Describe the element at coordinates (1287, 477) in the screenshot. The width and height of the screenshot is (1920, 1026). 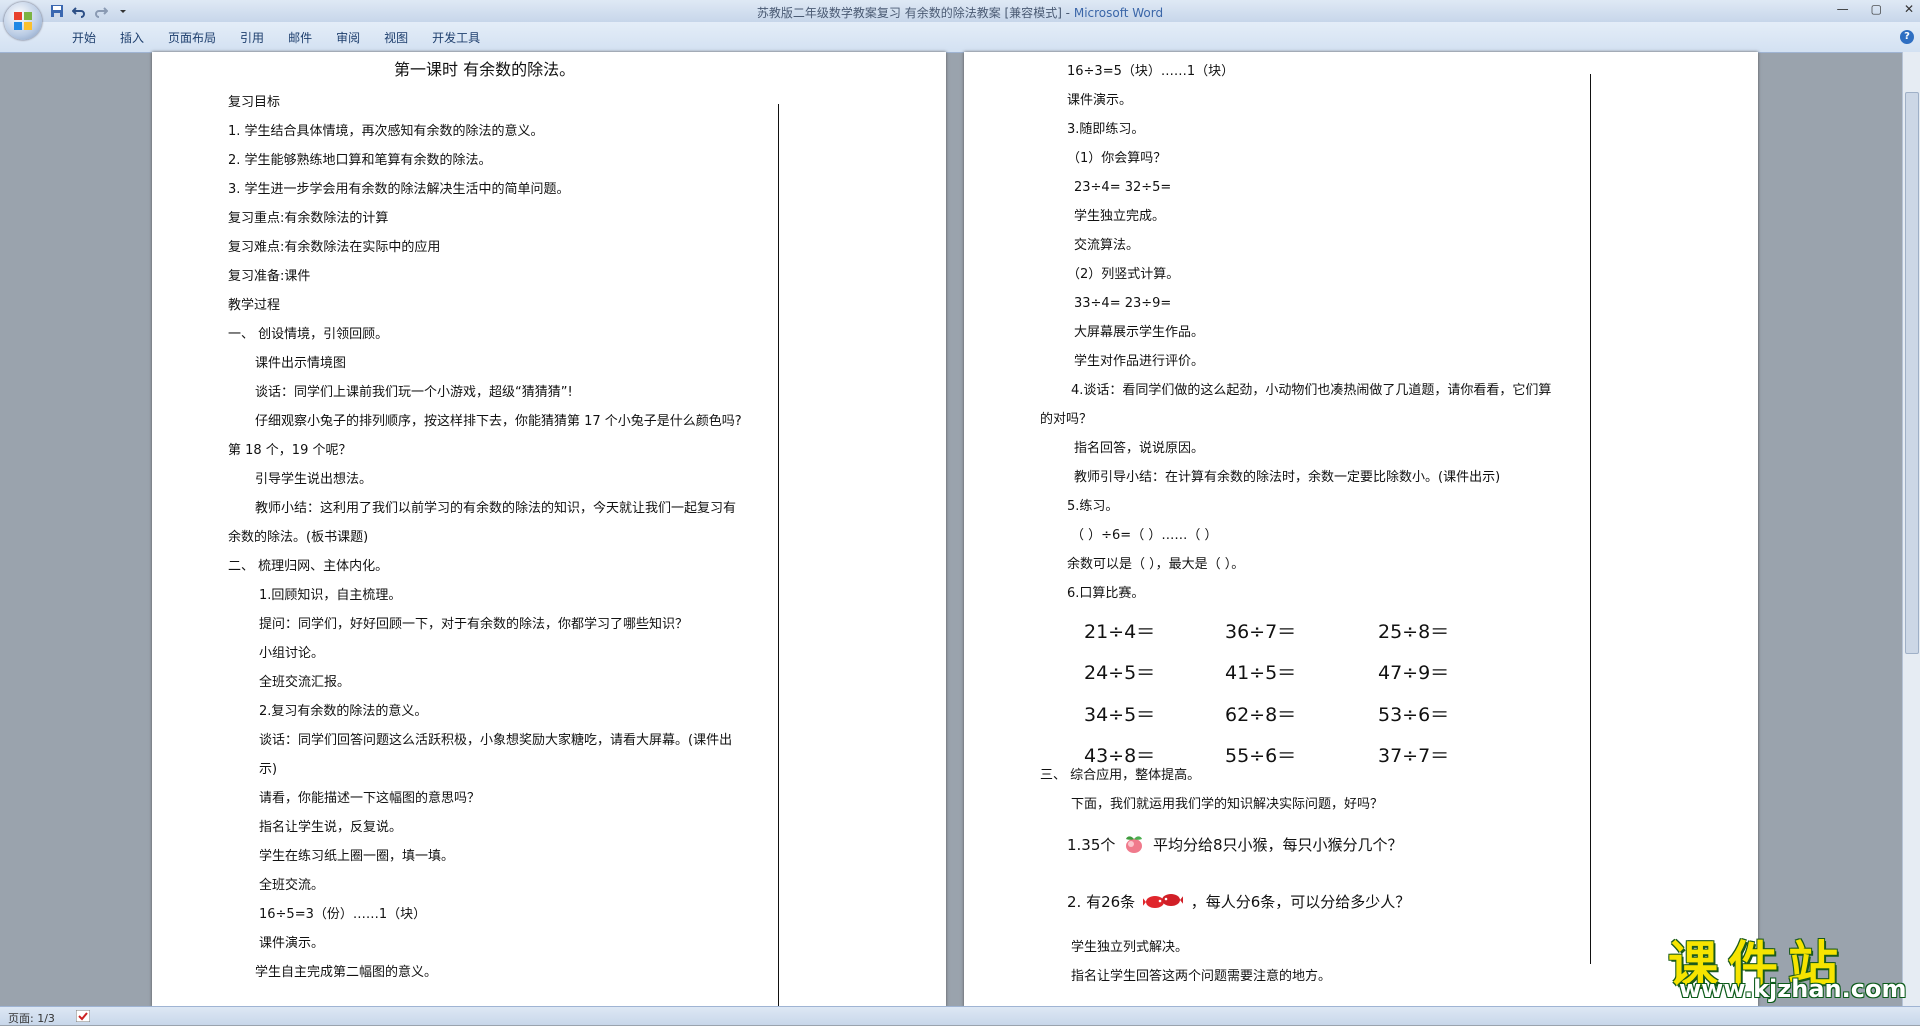
I see `doc-line: 教师引导小结：在计算有余数的除法时，余数一定要比除数小。(课件出示)` at that location.